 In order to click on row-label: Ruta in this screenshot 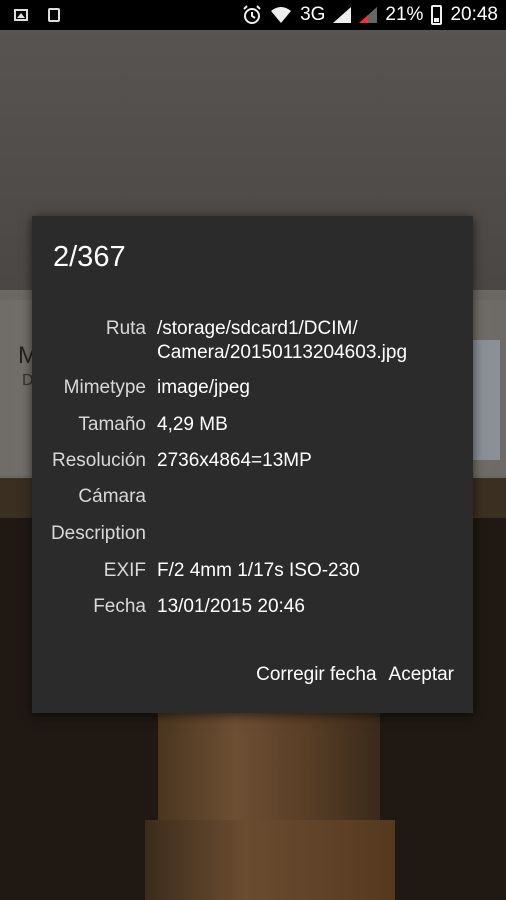, I will do `click(125, 328)`.